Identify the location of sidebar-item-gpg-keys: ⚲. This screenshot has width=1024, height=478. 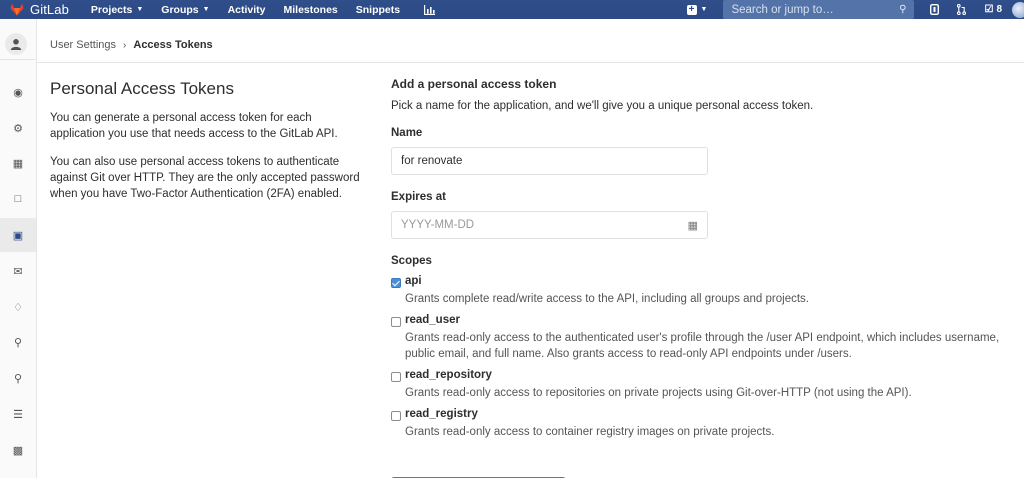
(18, 378).